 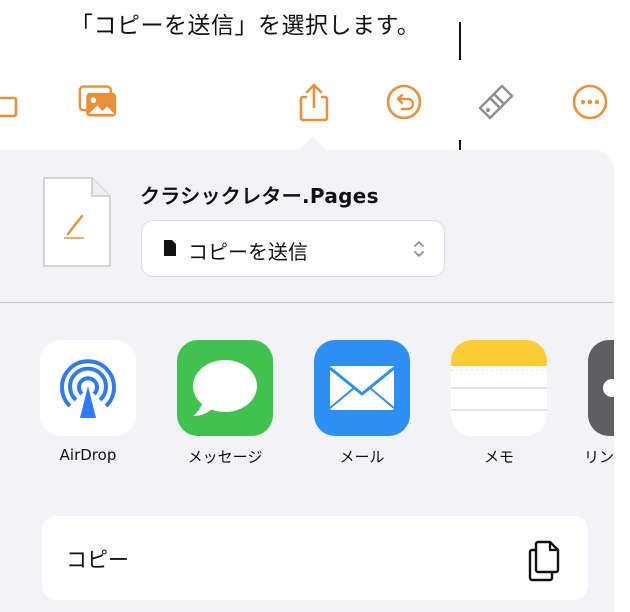 I want to click on app-label-notes: メモ, so click(x=498, y=457).